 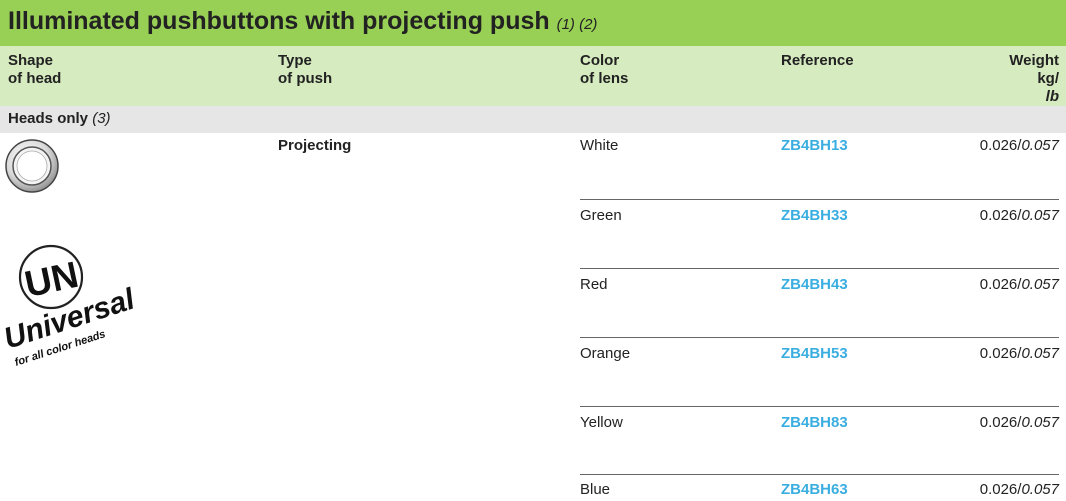 I want to click on header-type-of-push: Type of push, so click(x=305, y=70).